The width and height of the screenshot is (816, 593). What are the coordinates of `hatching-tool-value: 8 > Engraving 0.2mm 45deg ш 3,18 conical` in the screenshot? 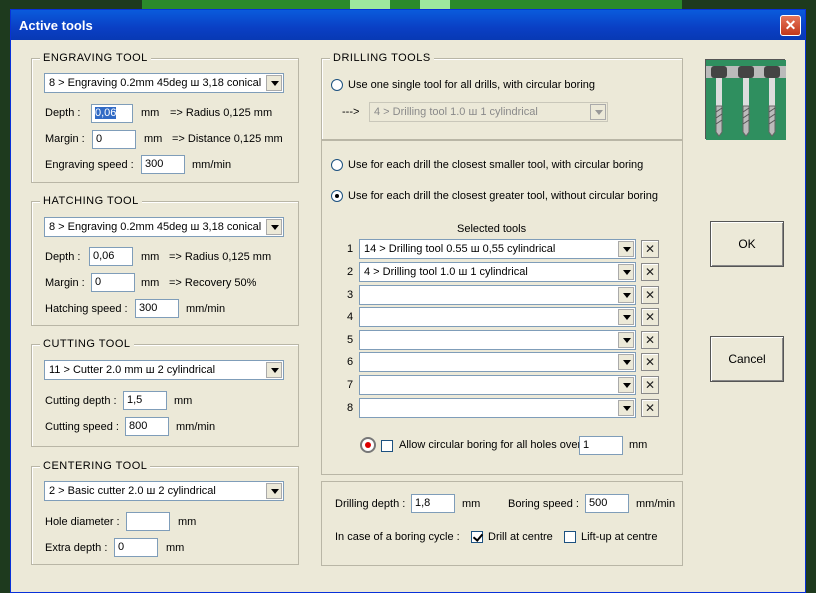 It's located at (155, 227).